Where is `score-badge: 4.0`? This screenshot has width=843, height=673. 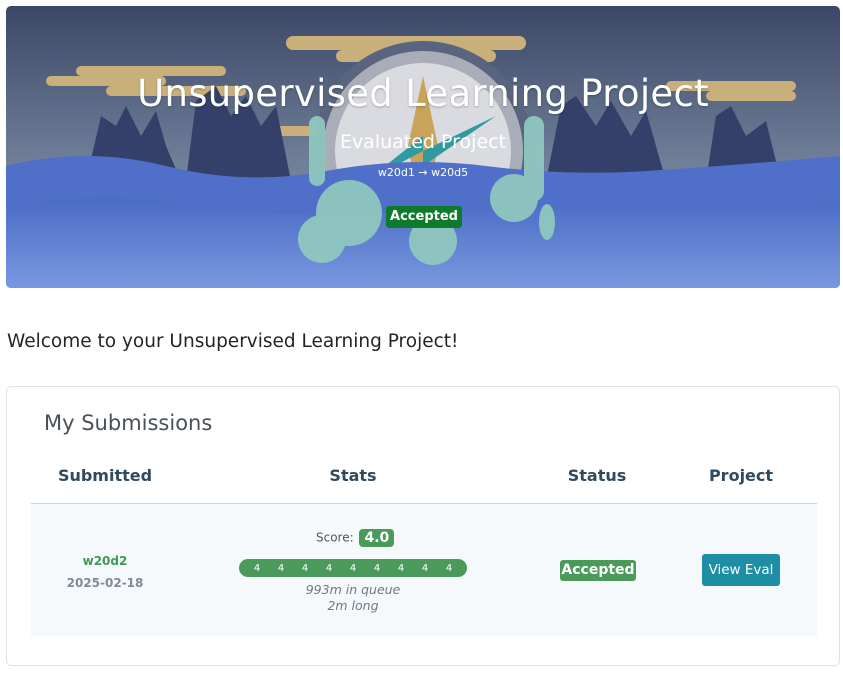
score-badge: 4.0 is located at coordinates (377, 538).